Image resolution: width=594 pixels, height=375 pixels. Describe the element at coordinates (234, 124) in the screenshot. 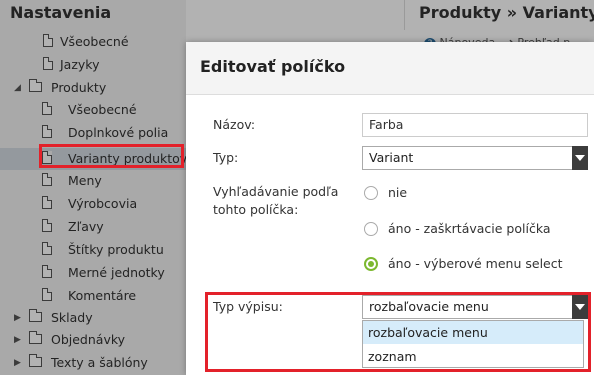

I see `name-label: Názov:` at that location.